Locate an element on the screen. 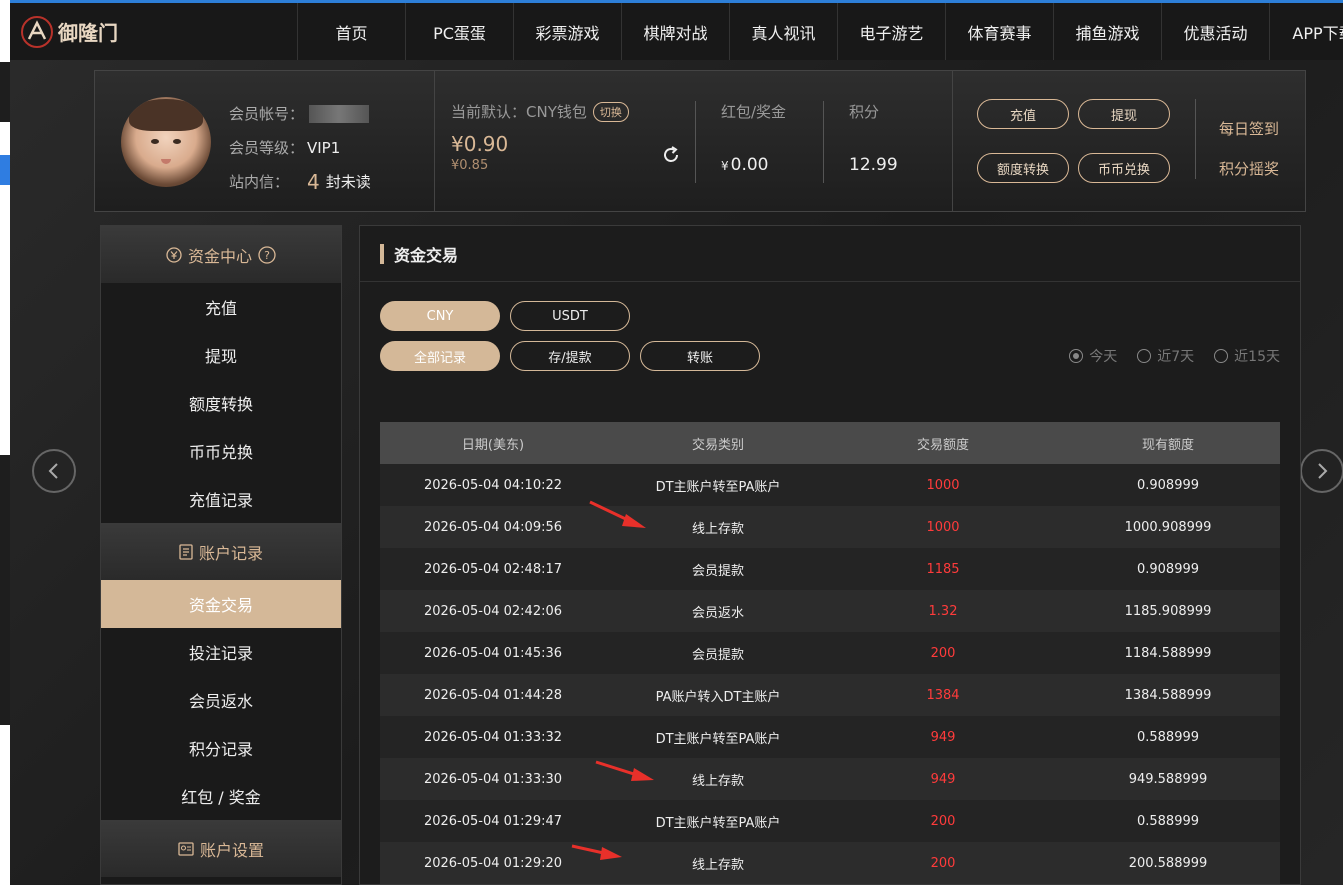  daily-checkin-link: 每日签到 is located at coordinates (1249, 129).